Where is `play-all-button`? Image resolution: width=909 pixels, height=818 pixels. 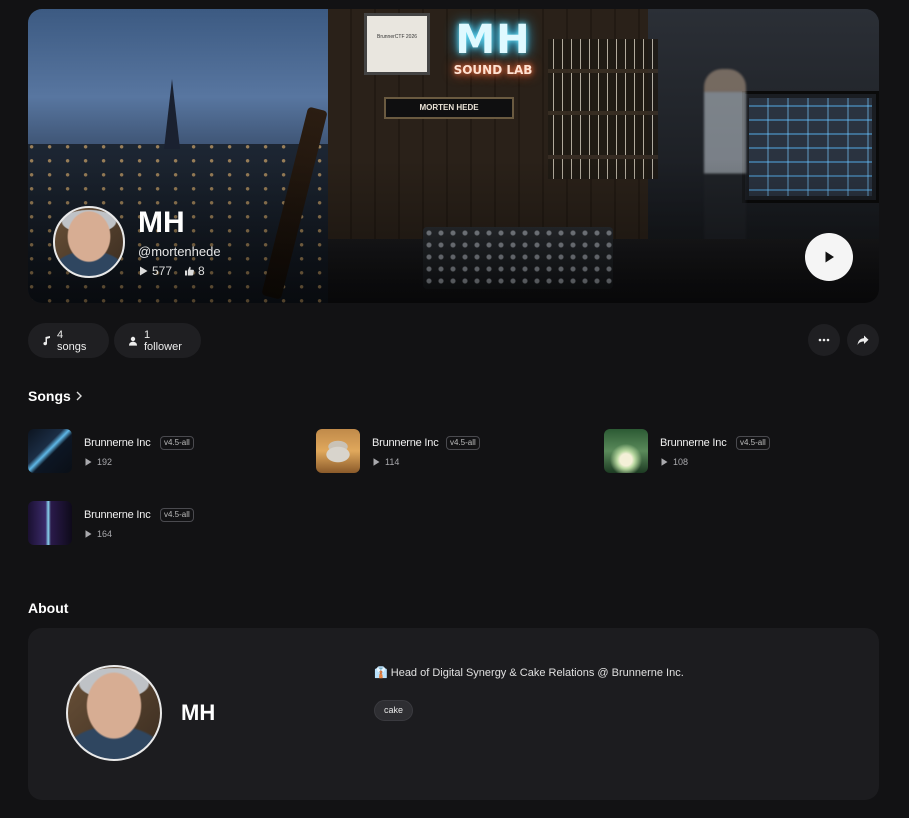
play-all-button is located at coordinates (829, 257).